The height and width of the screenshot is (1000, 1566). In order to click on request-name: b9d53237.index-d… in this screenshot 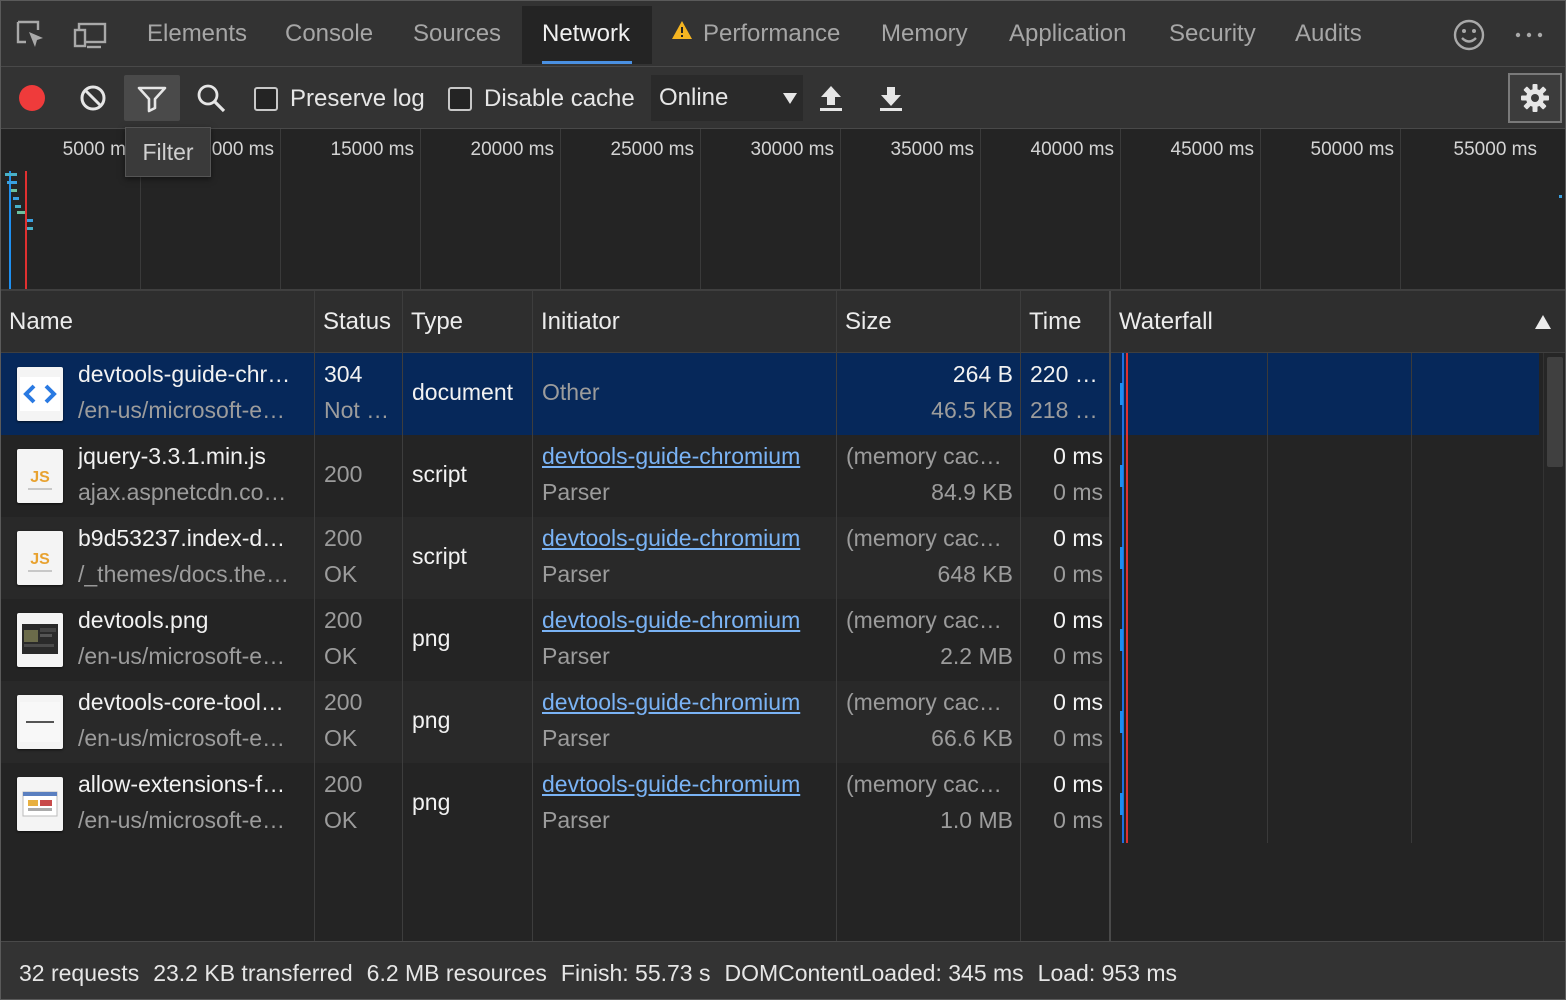, I will do `click(182, 538)`.